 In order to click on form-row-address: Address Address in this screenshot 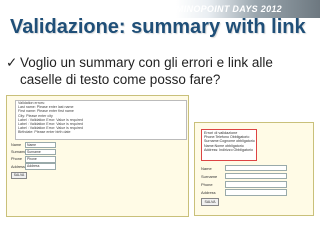, I will do `click(33, 166)`.